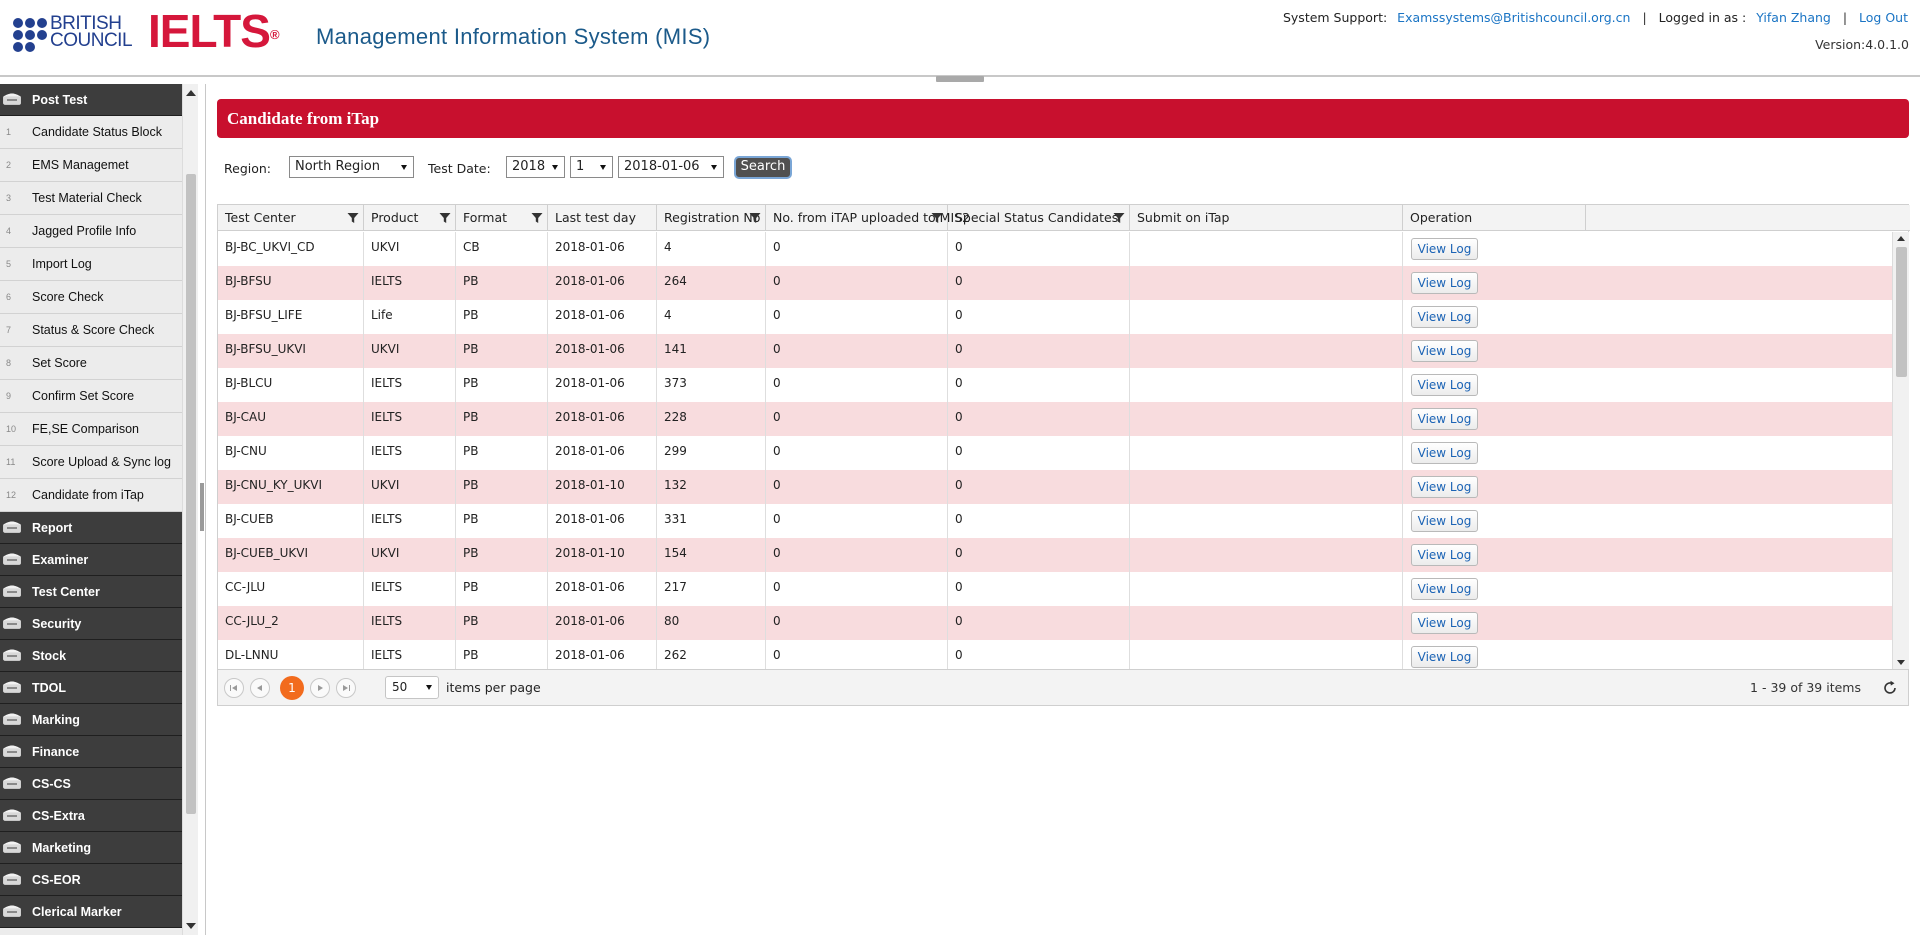  Describe the element at coordinates (591, 167) in the screenshot. I see `month-select: 1` at that location.